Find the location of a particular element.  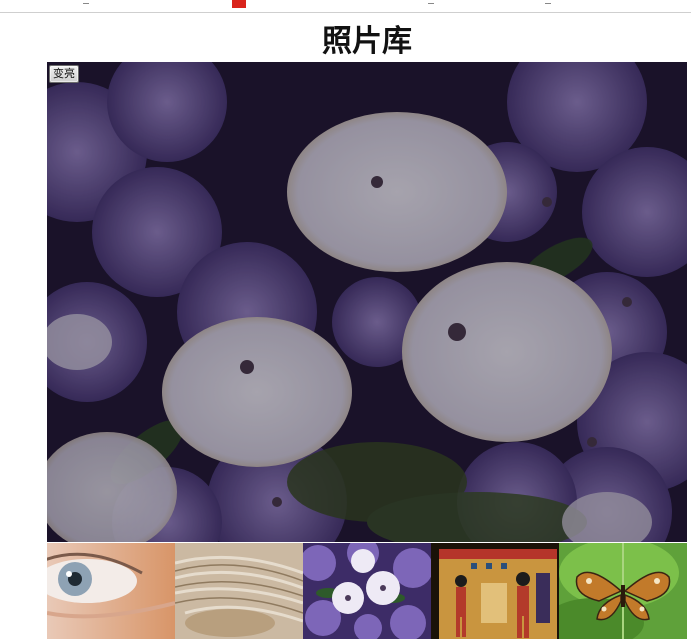

thumbnail-butterfly is located at coordinates (623, 591).